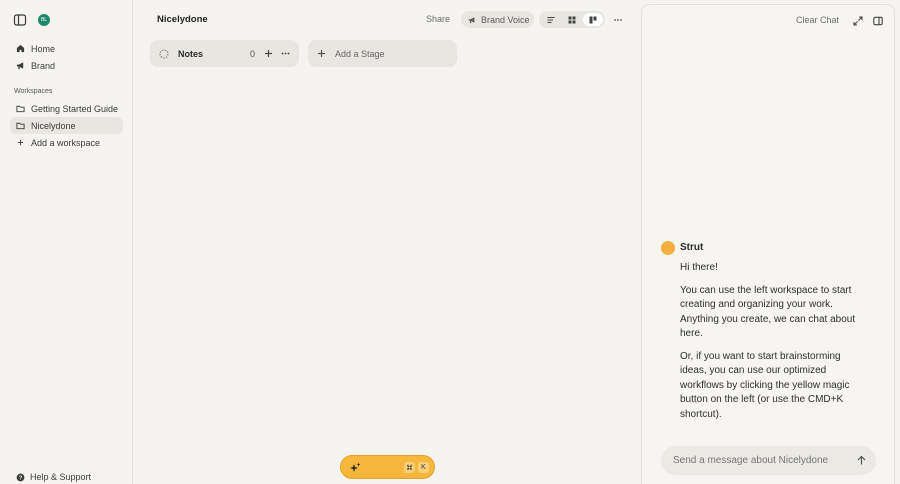 The height and width of the screenshot is (484, 900). I want to click on help-support-link: ? Help & Support, so click(53, 477).